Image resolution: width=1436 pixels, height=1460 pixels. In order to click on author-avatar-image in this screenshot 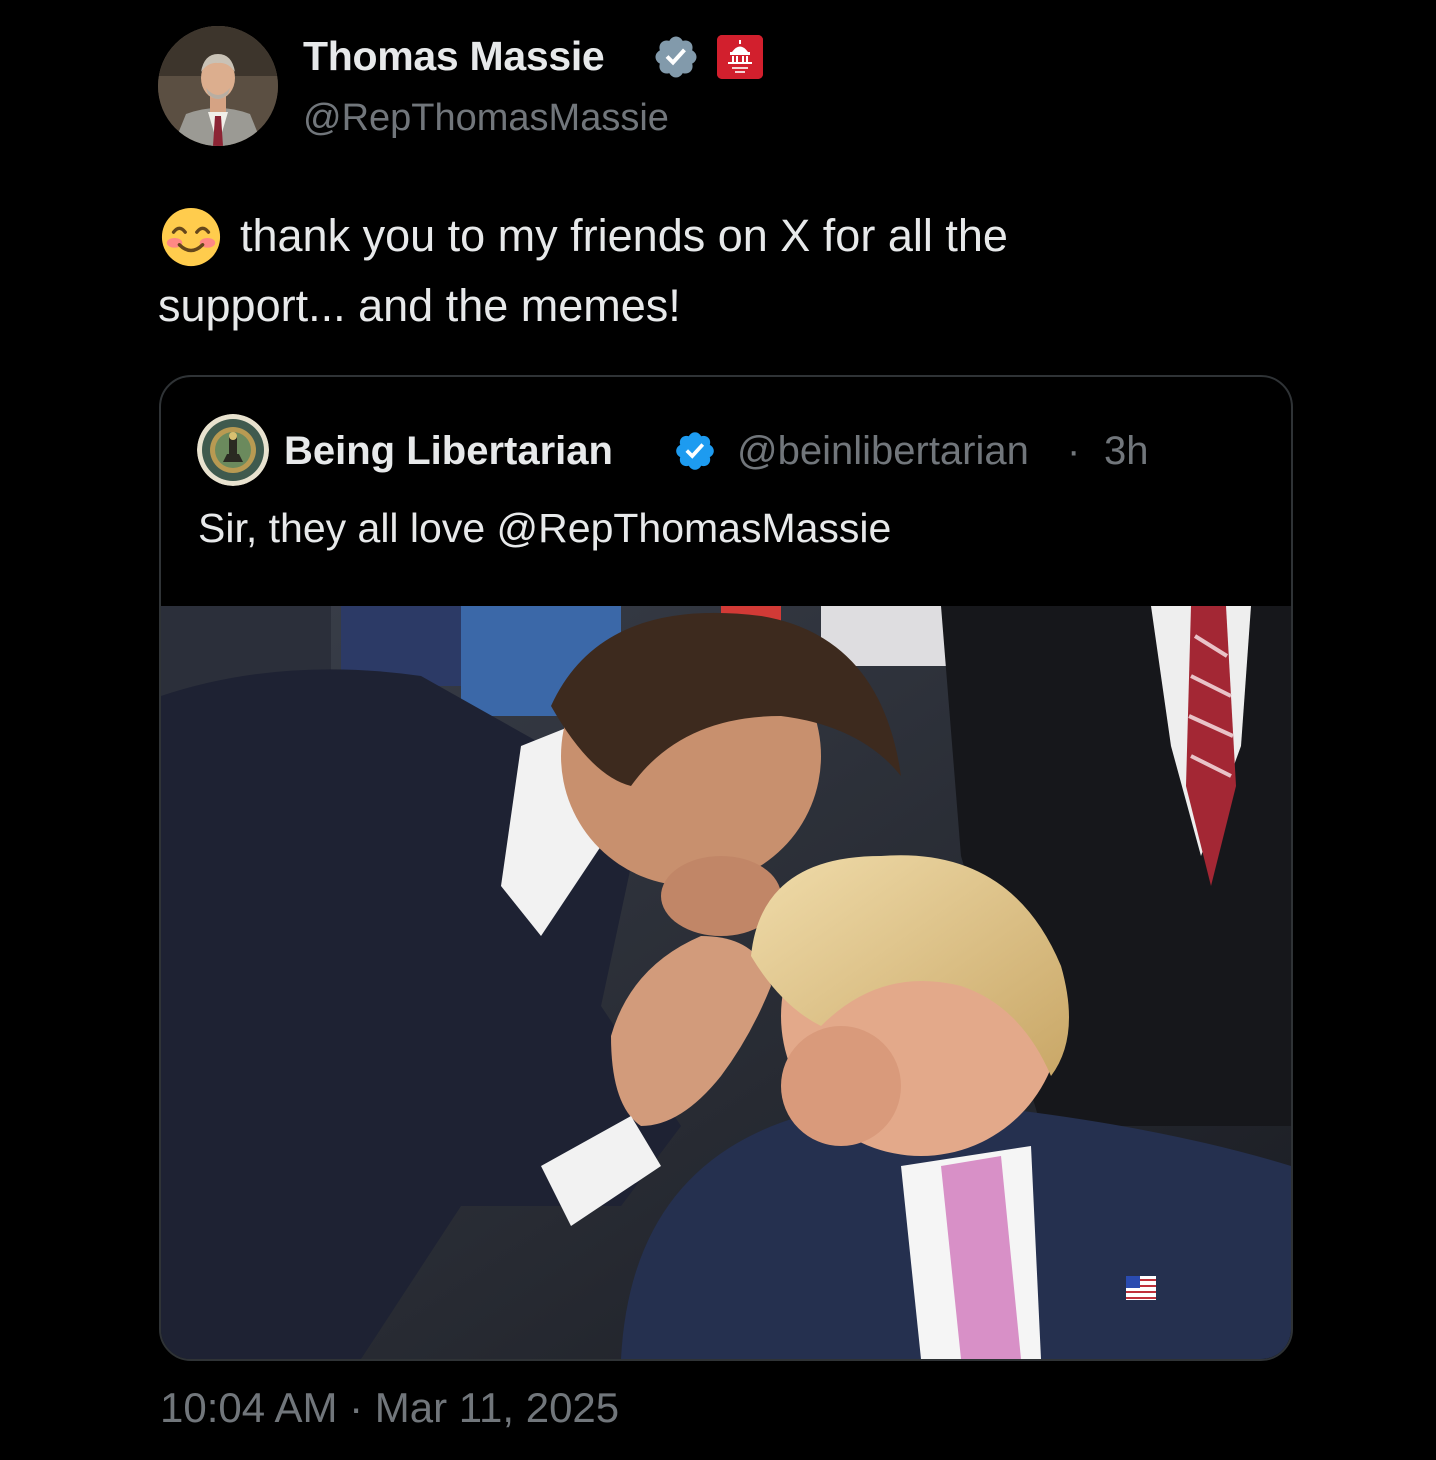, I will do `click(218, 86)`.